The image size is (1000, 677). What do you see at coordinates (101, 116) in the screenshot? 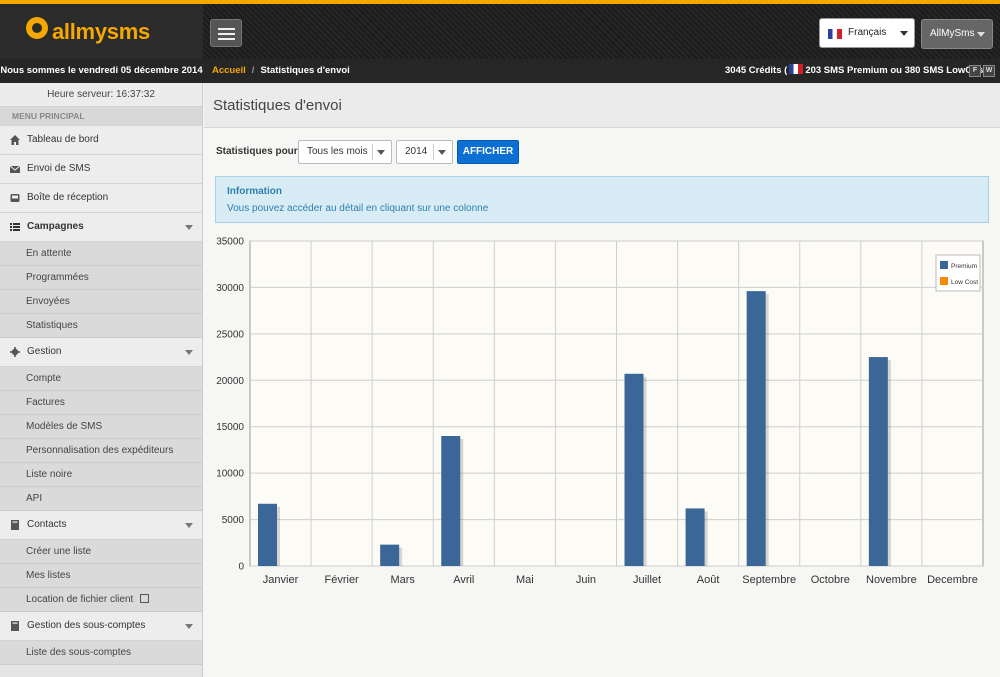
I see `menu-title: MENU PRINCIPAL` at bounding box center [101, 116].